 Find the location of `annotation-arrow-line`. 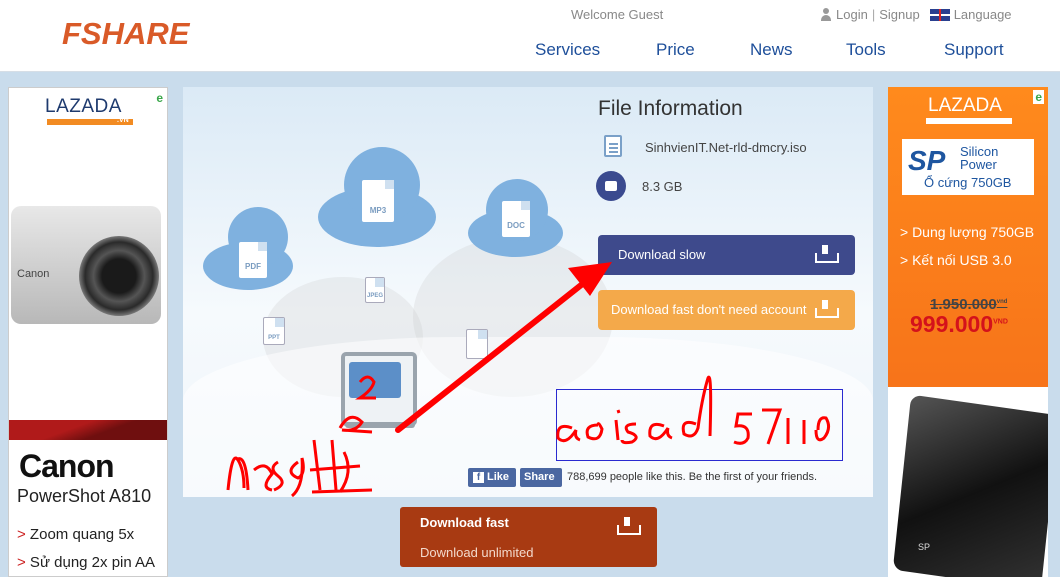

annotation-arrow-line is located at coordinates (494, 354).